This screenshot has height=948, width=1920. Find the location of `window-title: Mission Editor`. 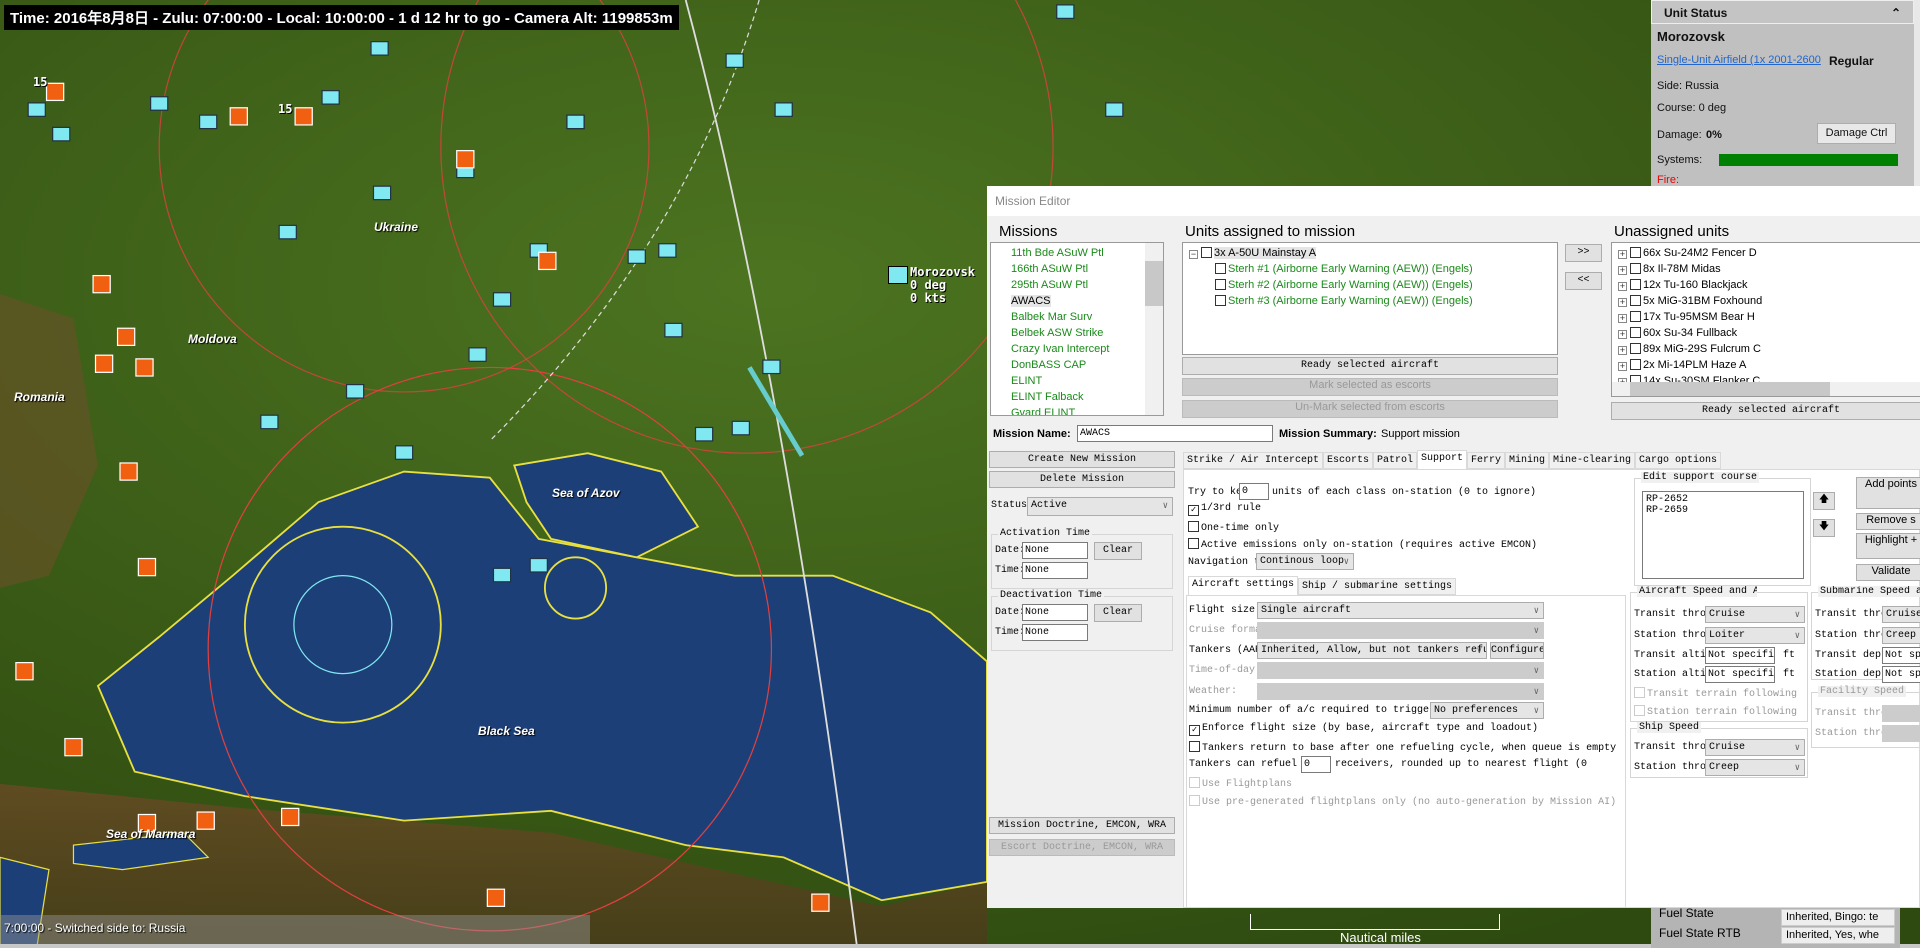

window-title: Mission Editor is located at coordinates (1453, 201).